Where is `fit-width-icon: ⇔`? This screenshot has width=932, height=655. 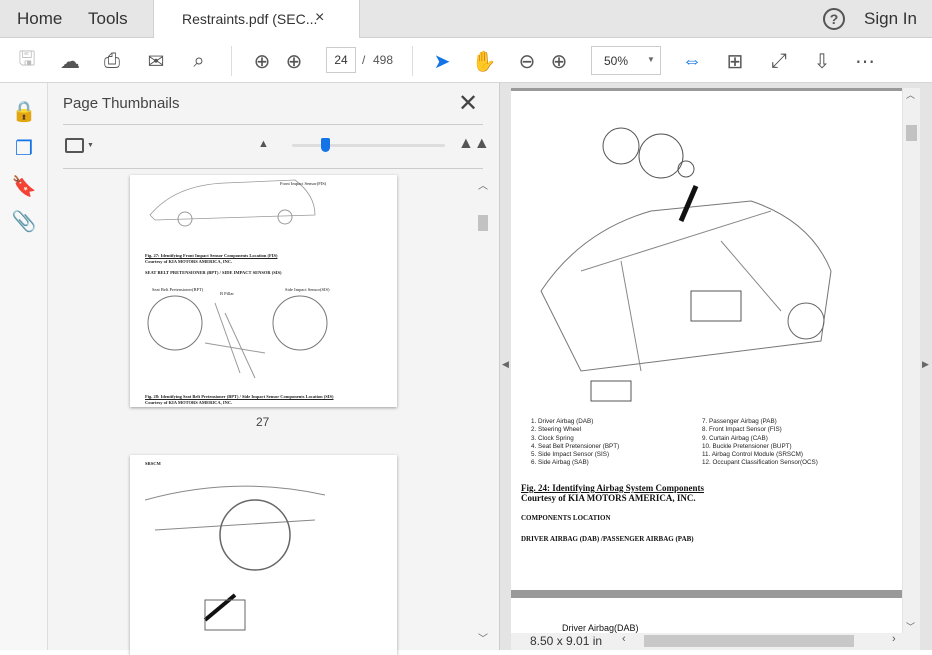
fit-width-icon: ⇔ is located at coordinates (692, 61).